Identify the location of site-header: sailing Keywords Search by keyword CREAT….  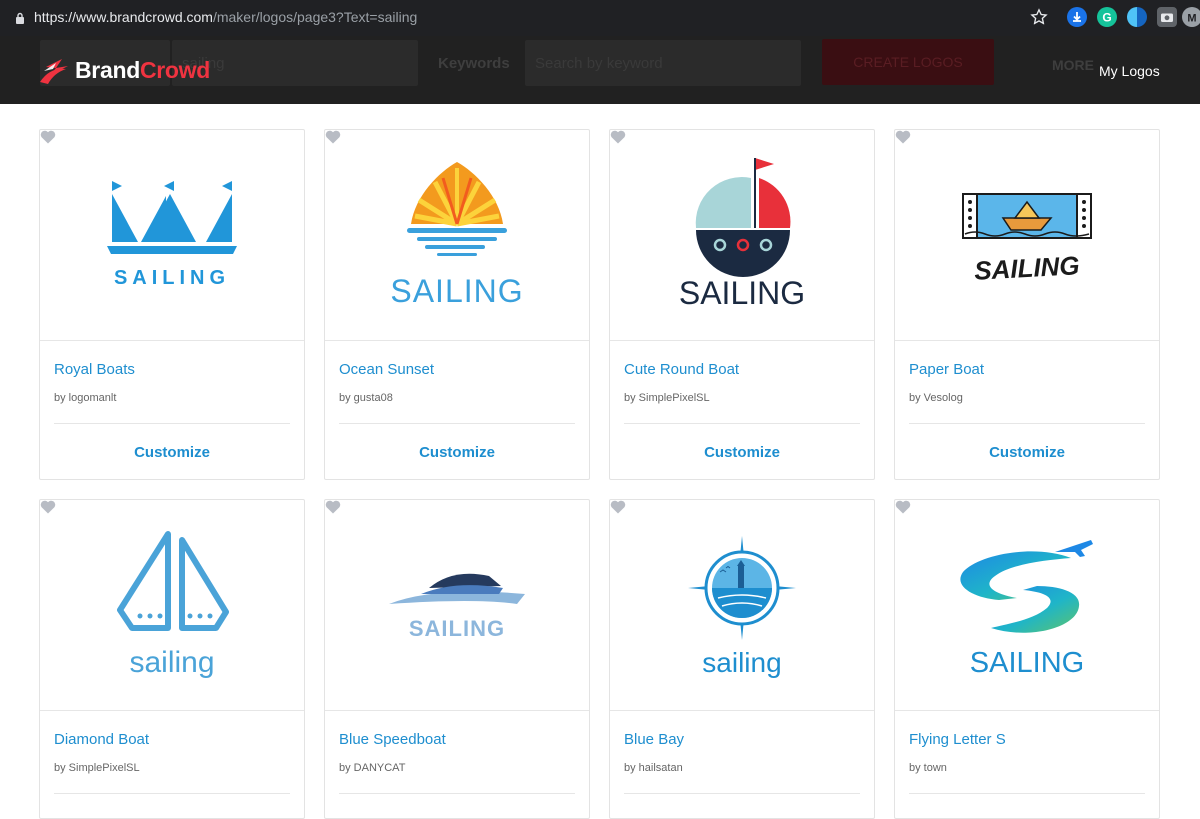
(600, 70).